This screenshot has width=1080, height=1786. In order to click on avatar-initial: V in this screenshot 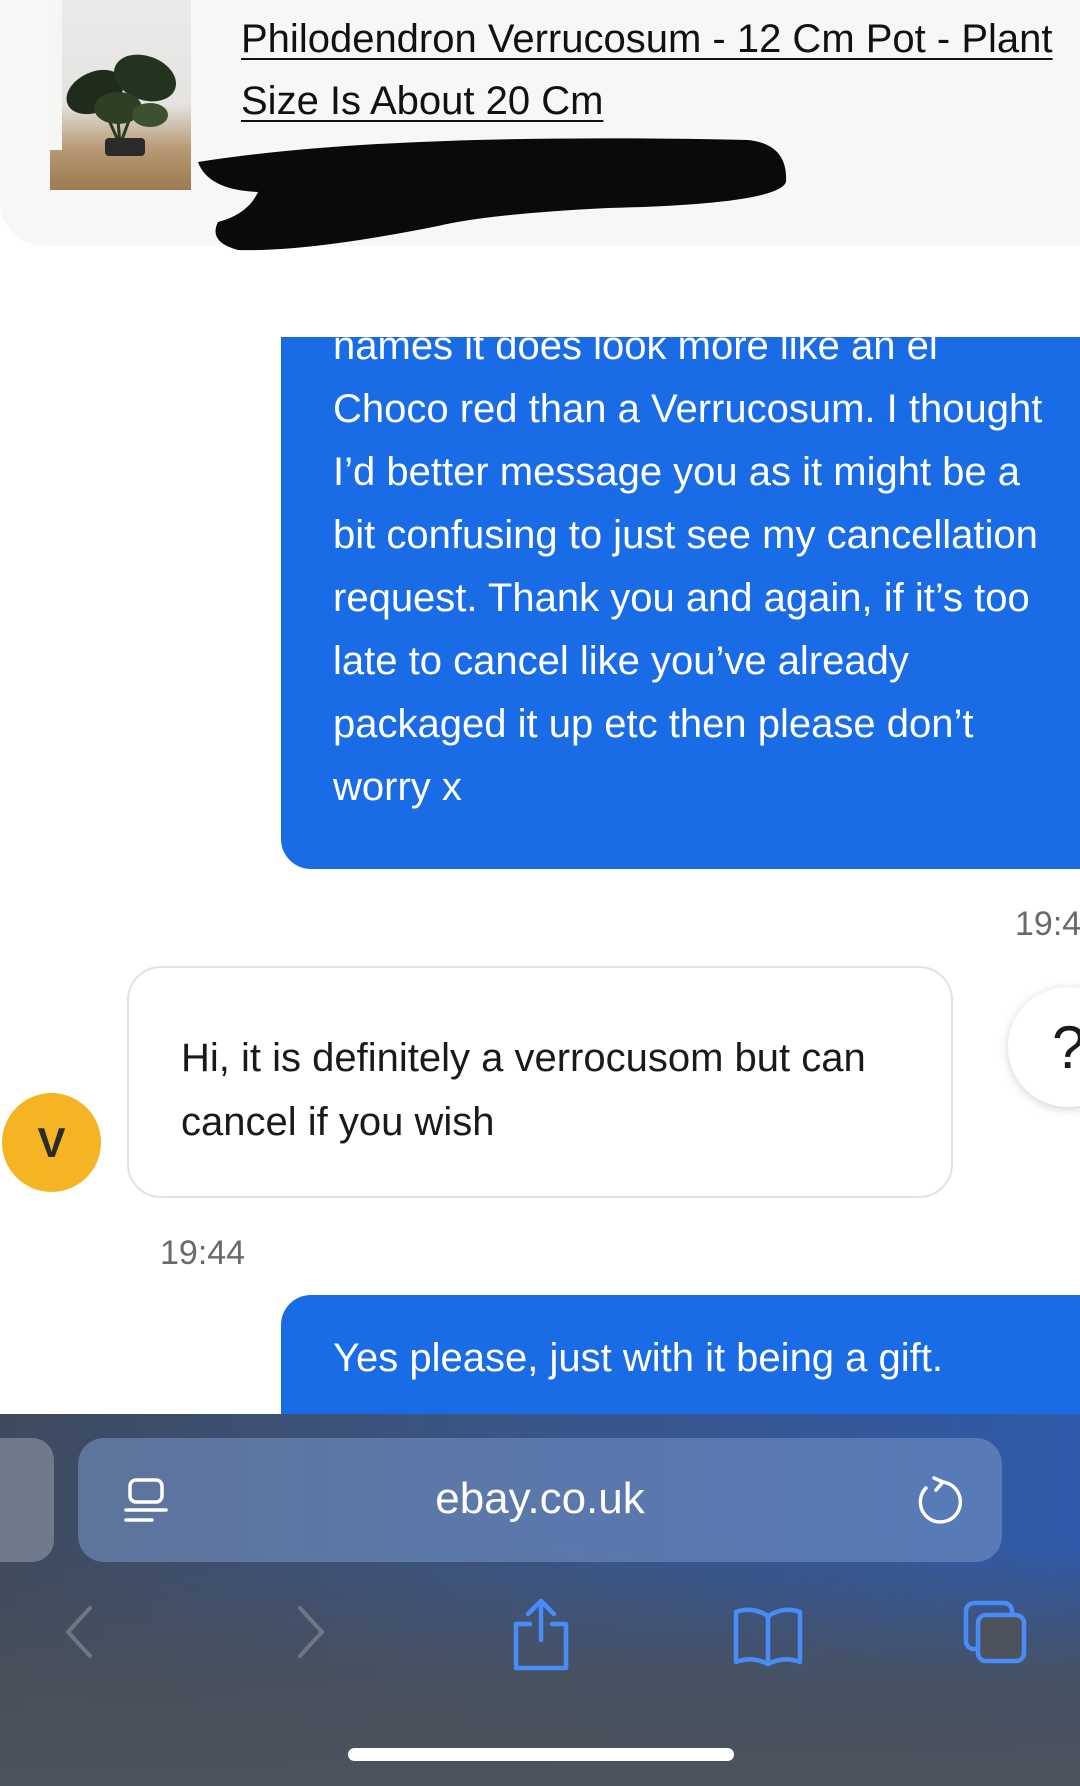, I will do `click(51, 1142)`.